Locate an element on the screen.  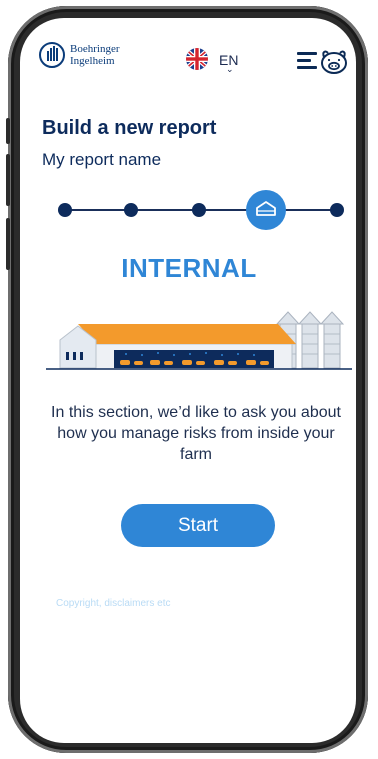
chevron-down-icon: ⌄ is located at coordinates (230, 69).